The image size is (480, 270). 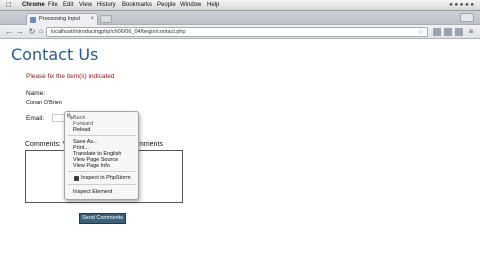 What do you see at coordinates (471, 32) in the screenshot?
I see `menu-hamburger-icon: ≡` at bounding box center [471, 32].